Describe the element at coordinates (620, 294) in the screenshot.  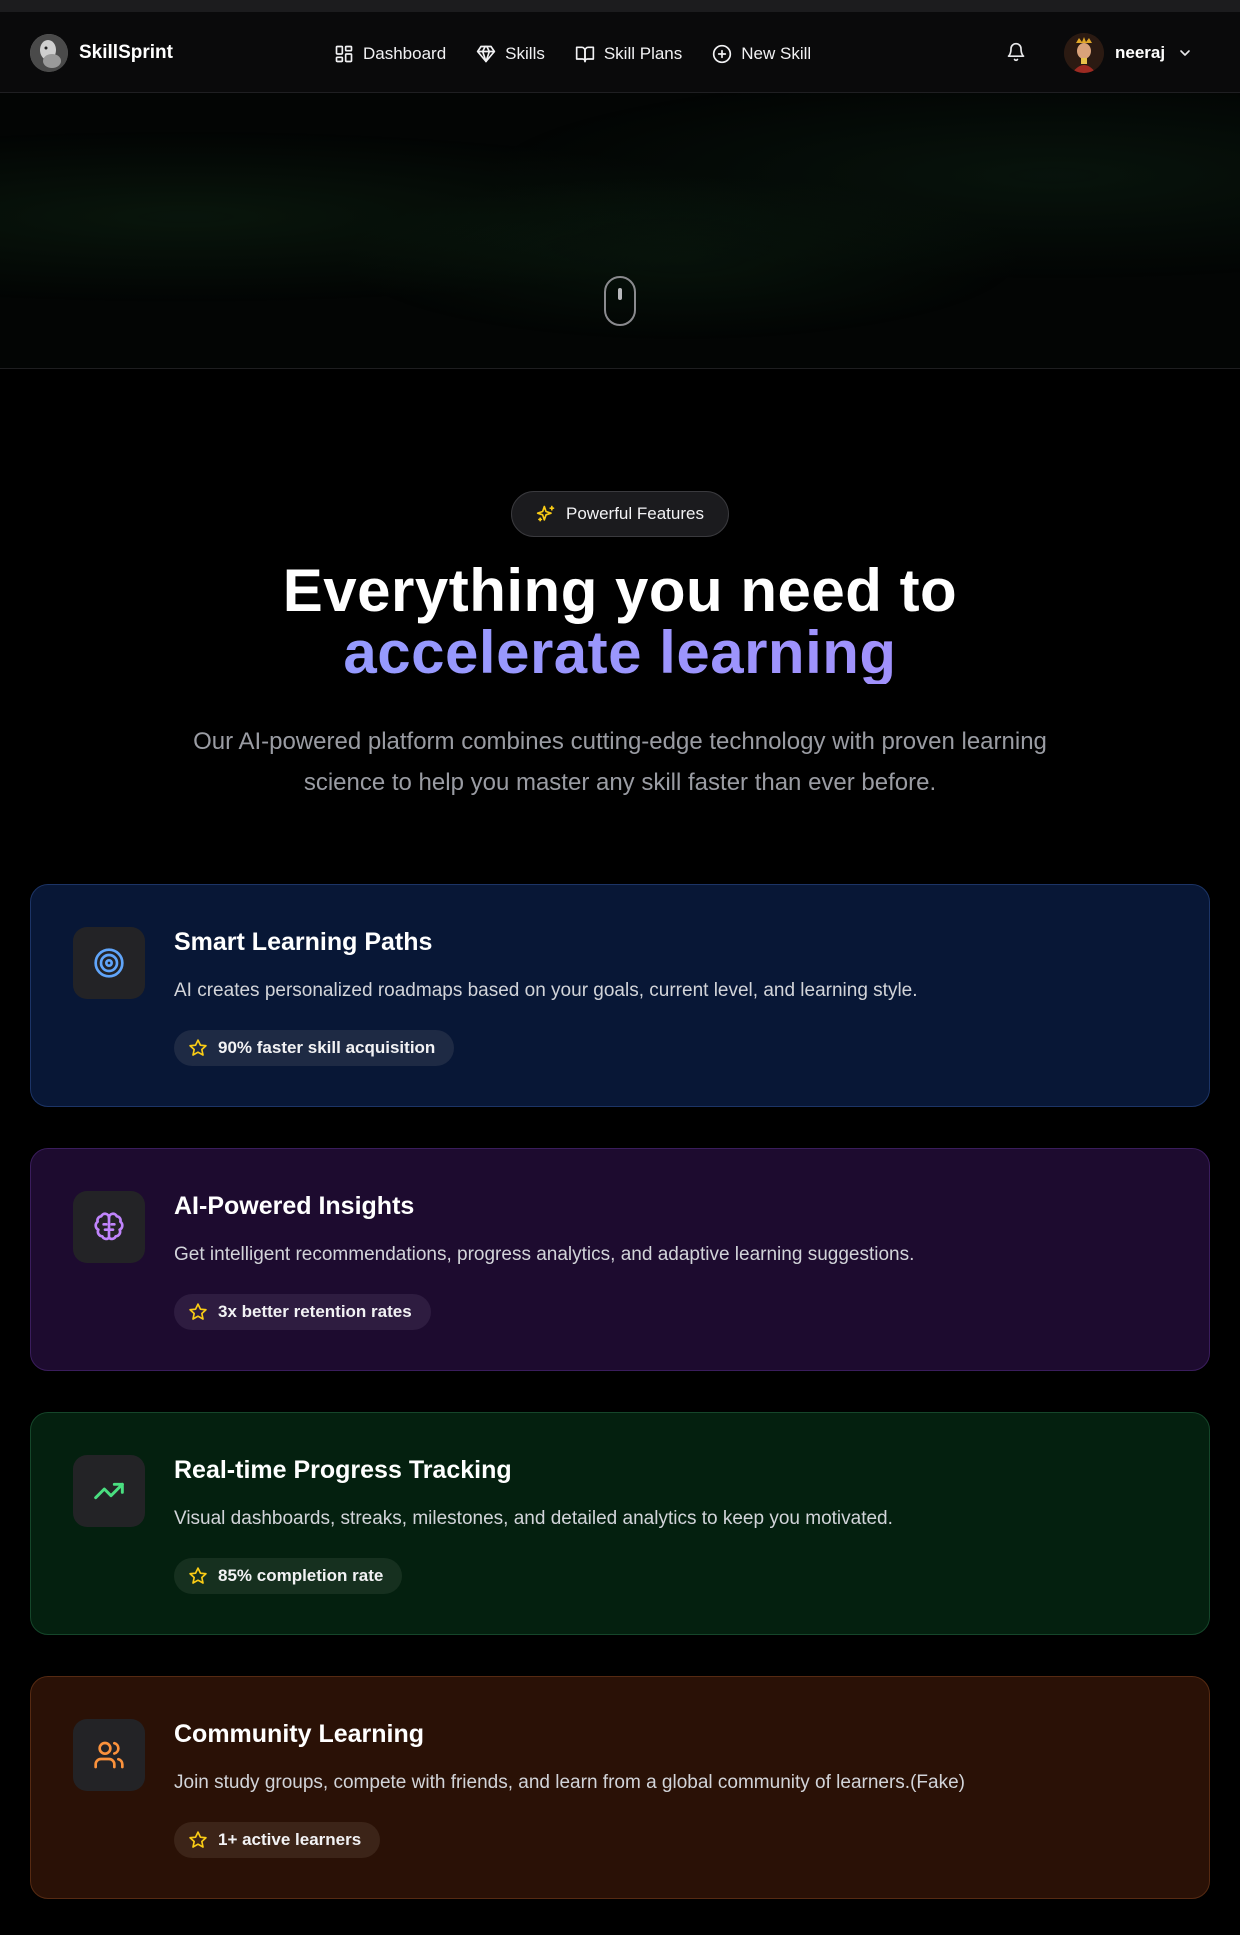
I see `scroll-wheel` at that location.